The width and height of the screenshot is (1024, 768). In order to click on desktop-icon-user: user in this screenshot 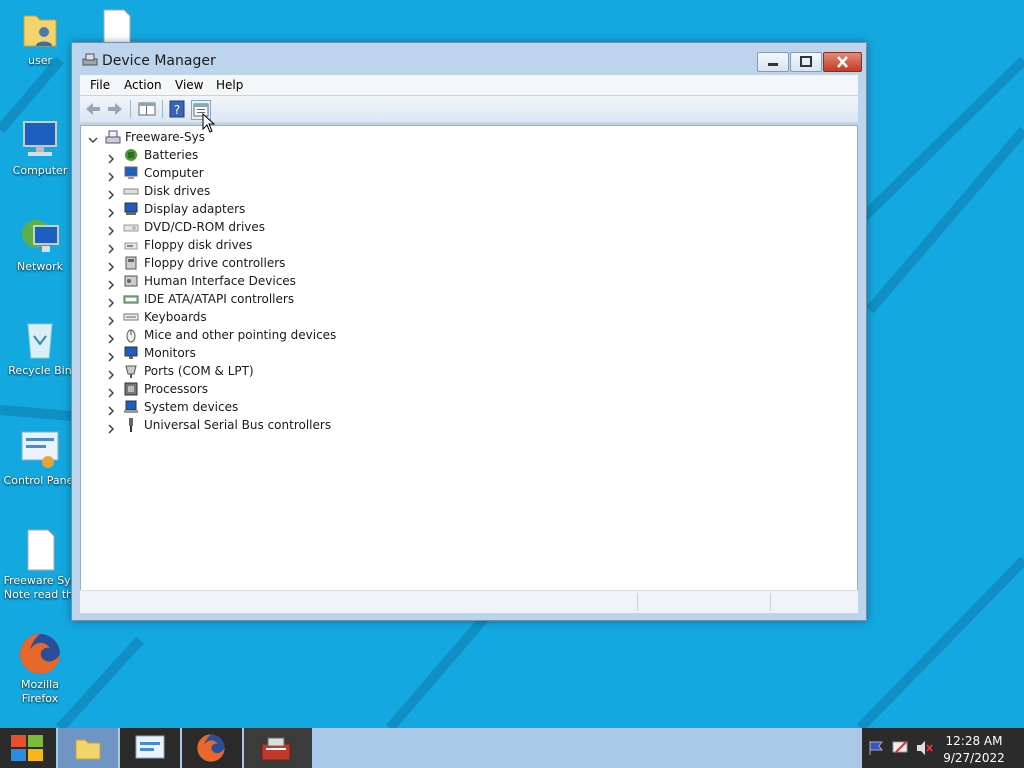, I will do `click(40, 38)`.